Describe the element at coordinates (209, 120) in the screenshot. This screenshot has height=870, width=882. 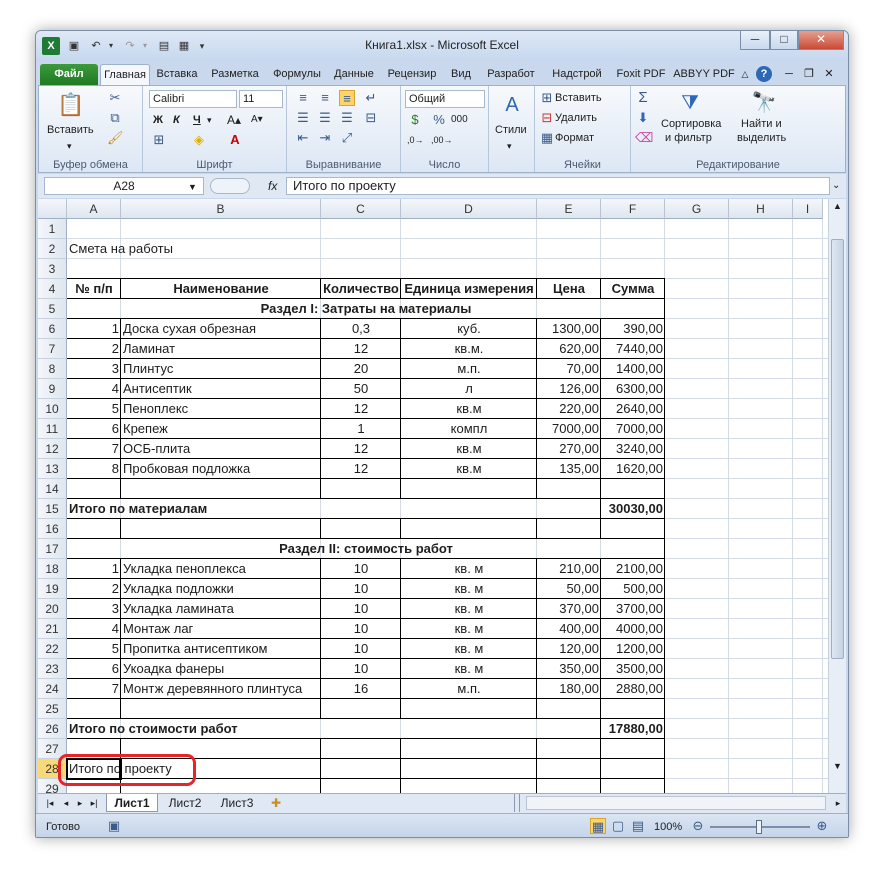
I see `underline-dropdown-icon: ▾` at that location.